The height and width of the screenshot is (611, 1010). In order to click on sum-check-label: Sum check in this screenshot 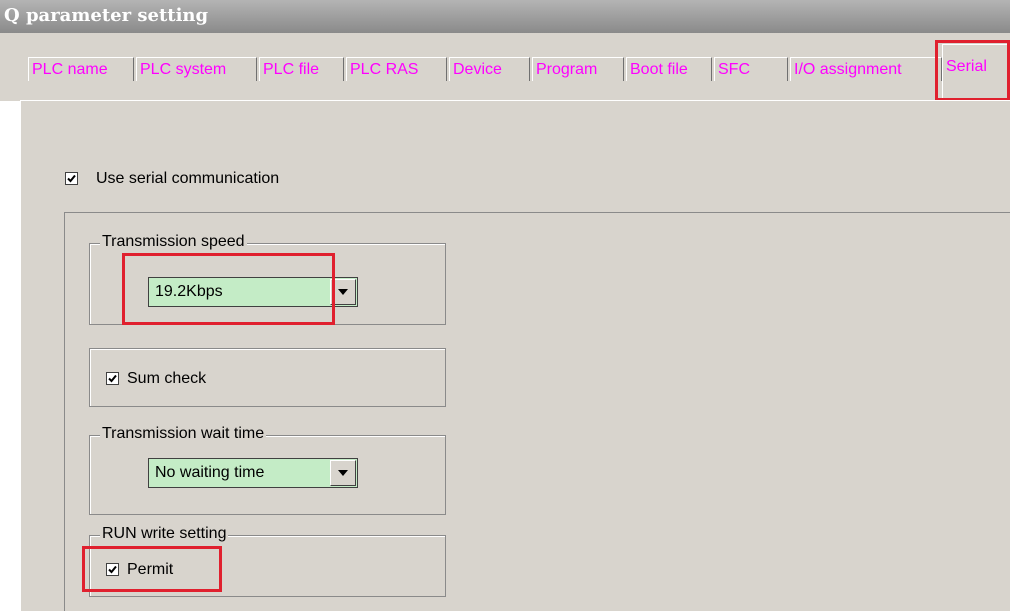, I will do `click(167, 378)`.